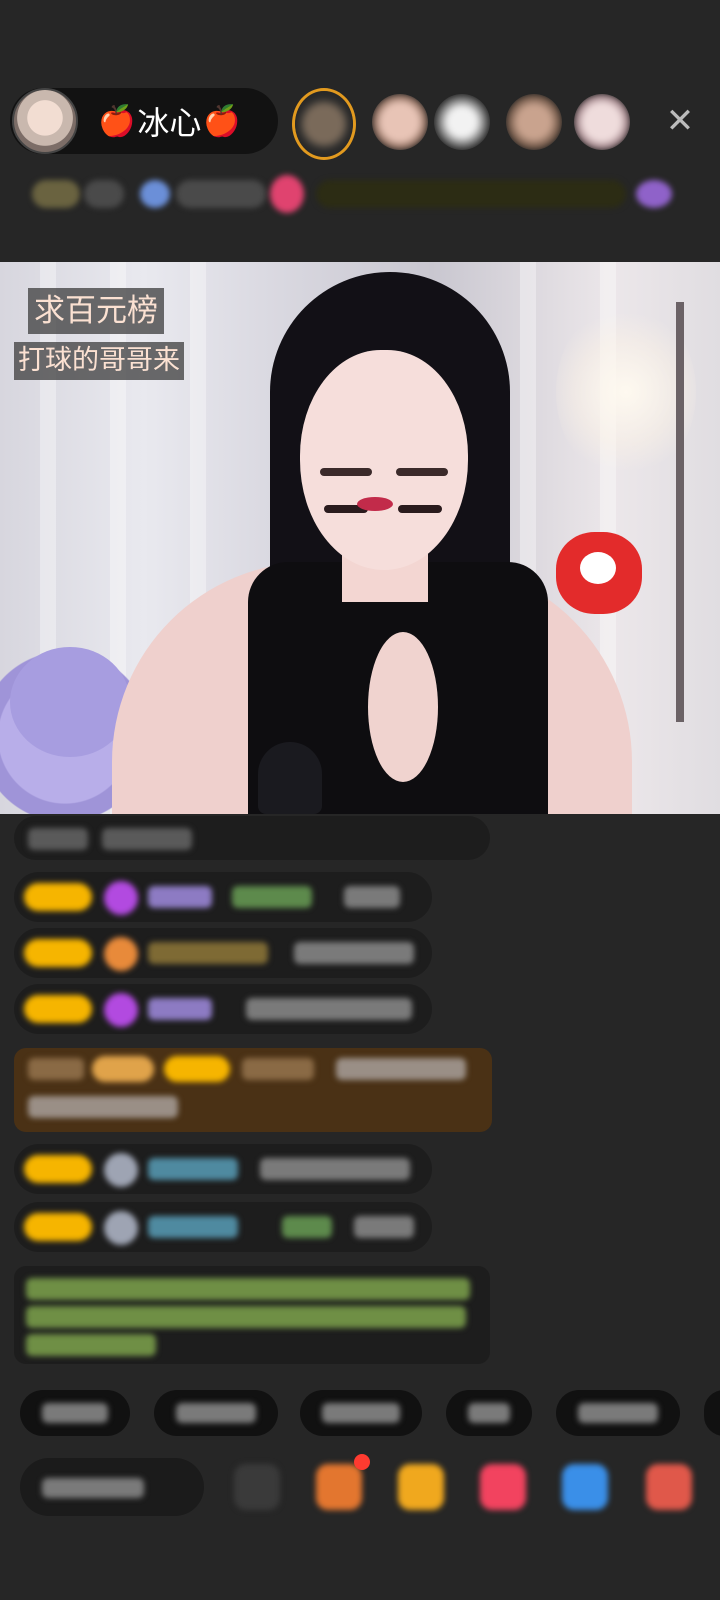  Describe the element at coordinates (257, 1487) in the screenshot. I see `emoji-icon` at that location.